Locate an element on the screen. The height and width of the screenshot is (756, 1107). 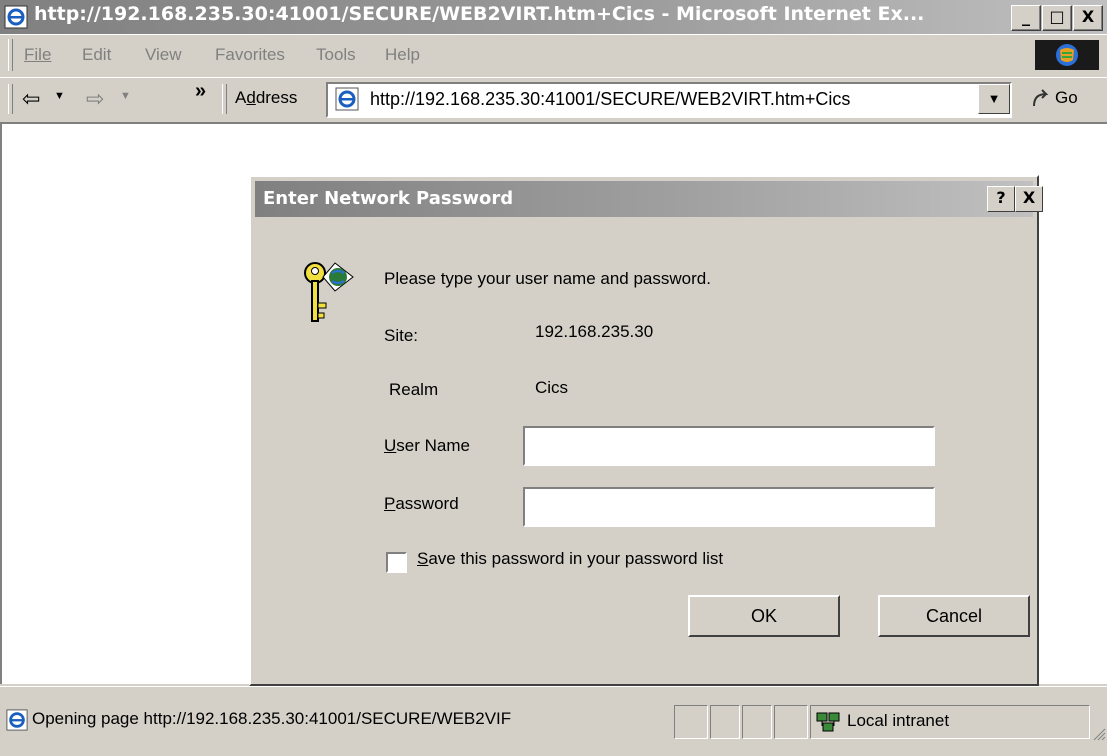
menu-tools-label: Tools is located at coordinates (336, 54).